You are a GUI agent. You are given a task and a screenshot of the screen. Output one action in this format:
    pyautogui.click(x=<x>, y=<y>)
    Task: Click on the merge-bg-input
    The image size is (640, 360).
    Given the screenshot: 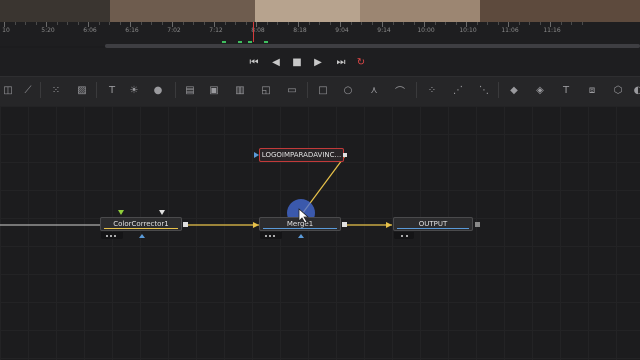 What is the action you would take?
    pyautogui.click(x=301, y=236)
    